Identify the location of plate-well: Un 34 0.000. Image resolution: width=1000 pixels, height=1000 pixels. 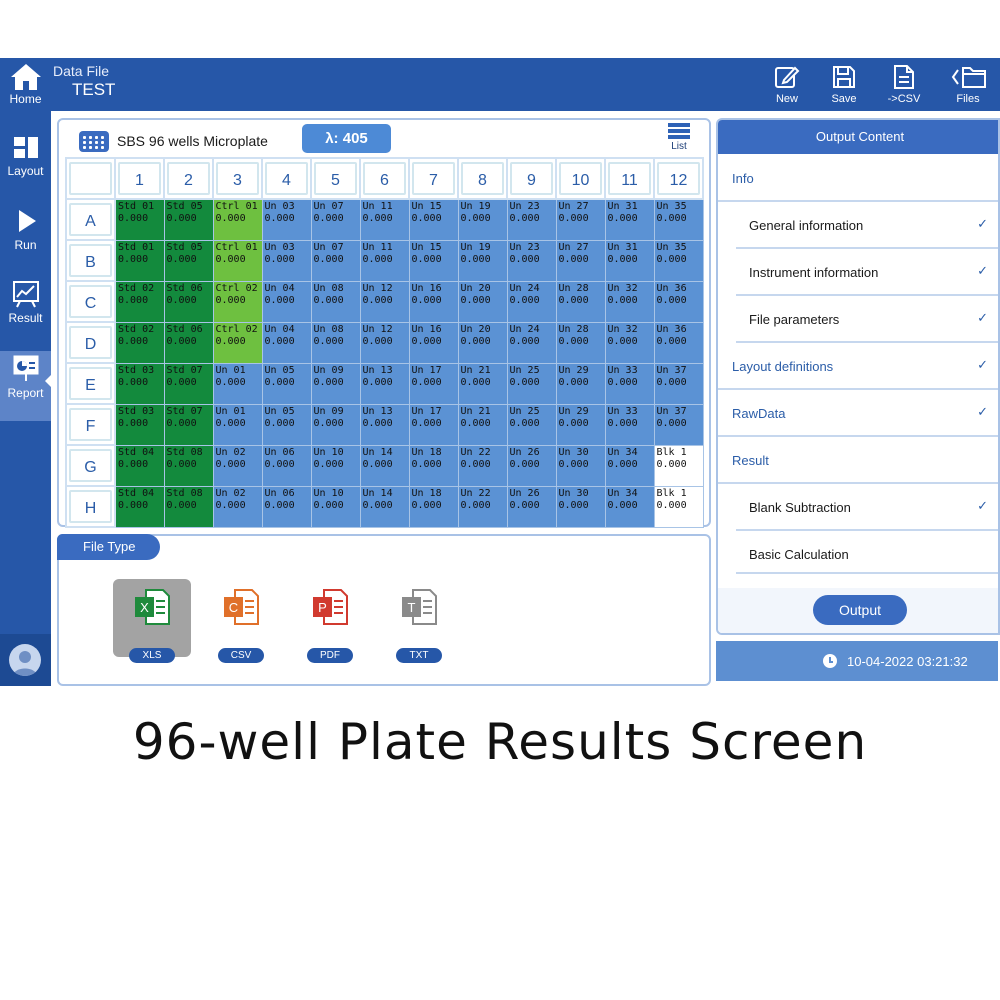
(629, 506).